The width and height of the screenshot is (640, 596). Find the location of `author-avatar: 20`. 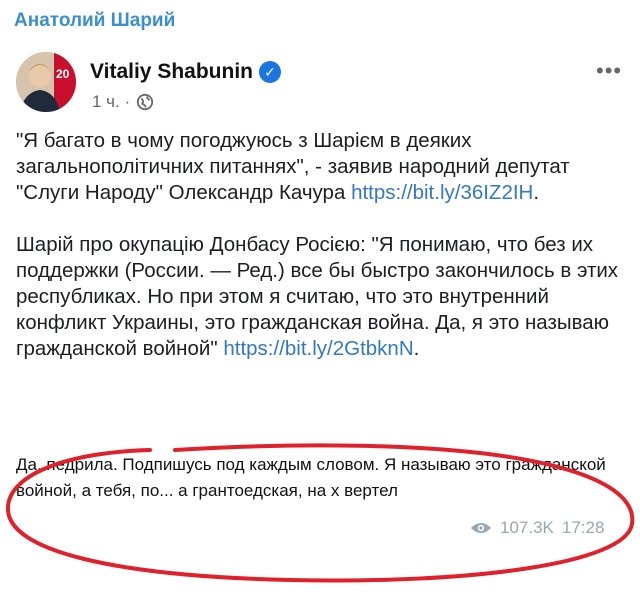

author-avatar: 20 is located at coordinates (46, 82).